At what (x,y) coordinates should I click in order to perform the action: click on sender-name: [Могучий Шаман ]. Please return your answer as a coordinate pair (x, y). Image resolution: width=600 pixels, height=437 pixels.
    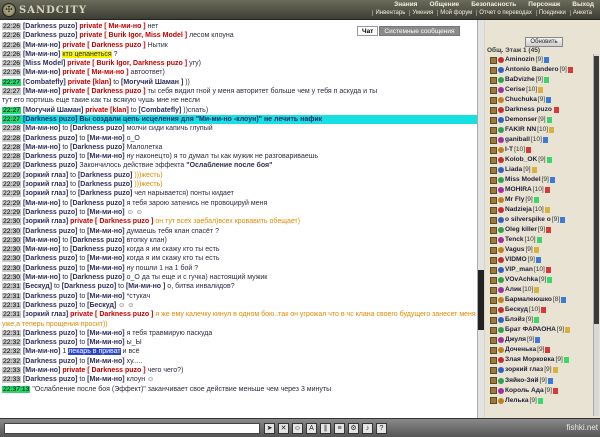
    Looking at the image, I should click on (152, 82).